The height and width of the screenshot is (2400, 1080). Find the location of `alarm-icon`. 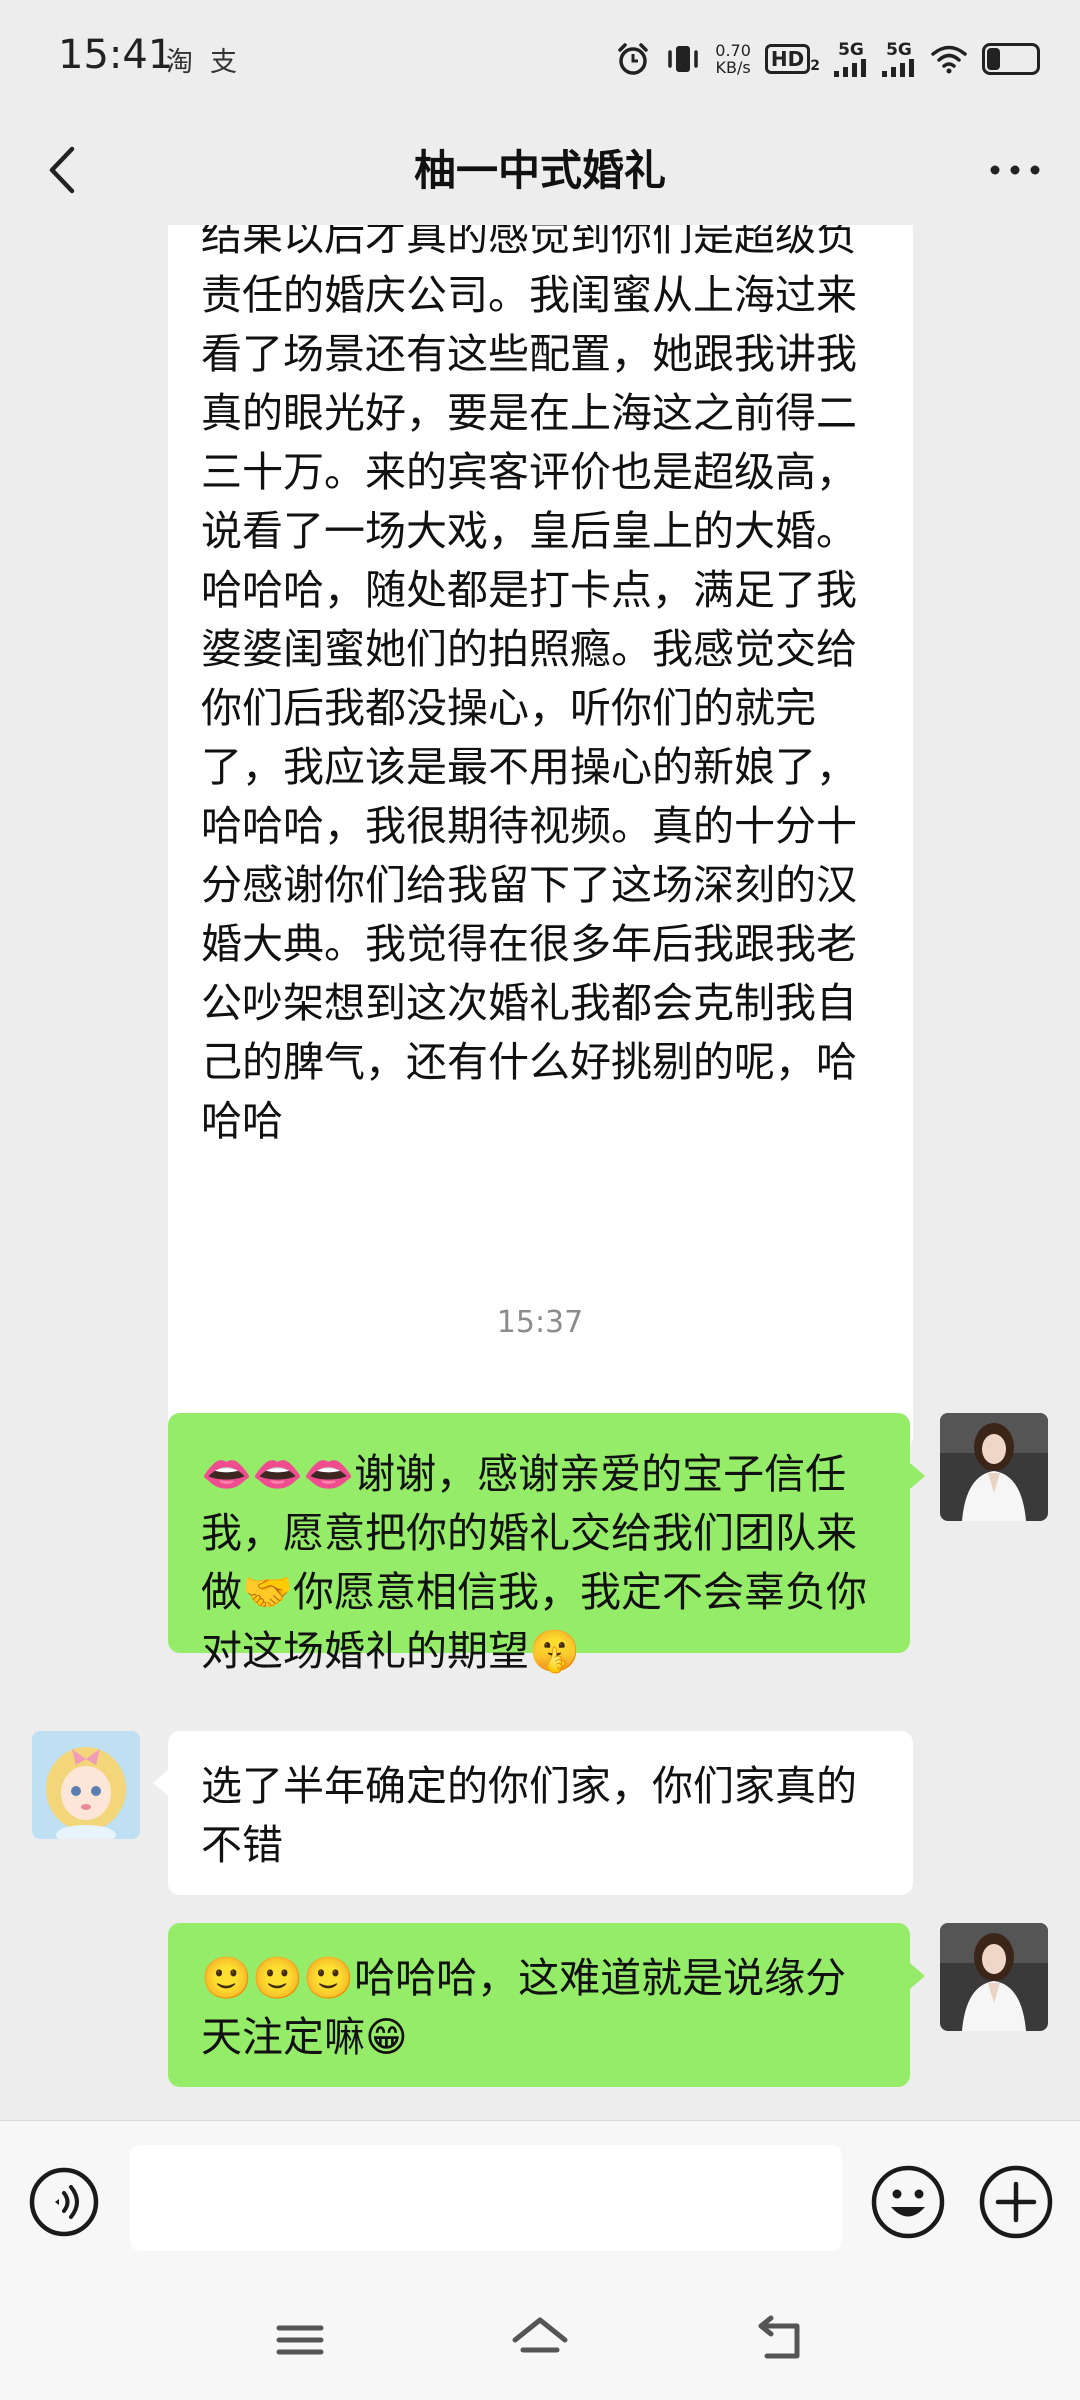

alarm-icon is located at coordinates (633, 59).